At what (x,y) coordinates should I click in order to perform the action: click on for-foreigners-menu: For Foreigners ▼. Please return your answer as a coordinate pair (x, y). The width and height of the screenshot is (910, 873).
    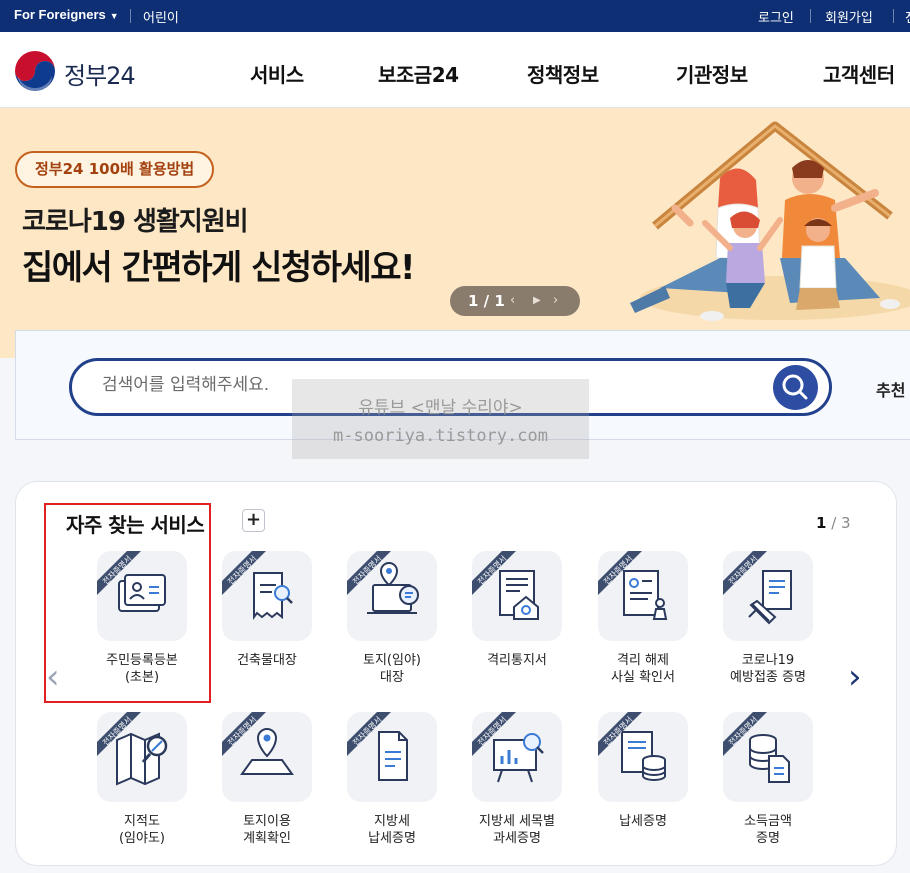
    Looking at the image, I should click on (66, 14).